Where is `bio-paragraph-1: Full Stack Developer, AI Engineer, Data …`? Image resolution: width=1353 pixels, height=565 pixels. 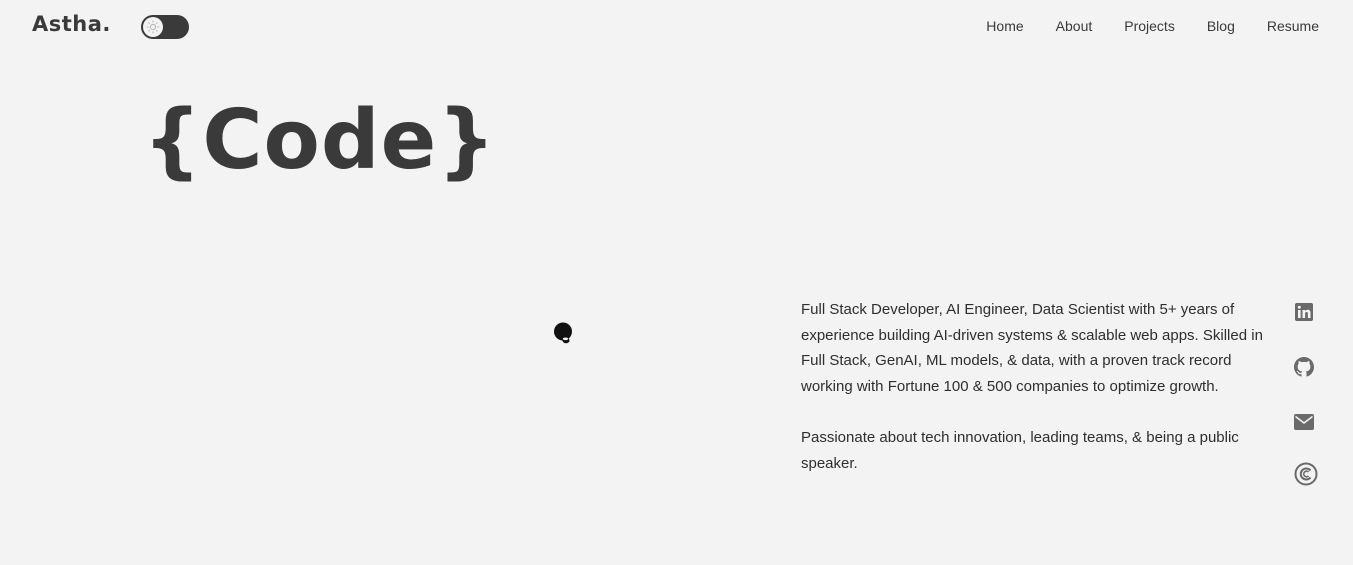
bio-paragraph-1: Full Stack Developer, AI Engineer, Data … is located at coordinates (1032, 348).